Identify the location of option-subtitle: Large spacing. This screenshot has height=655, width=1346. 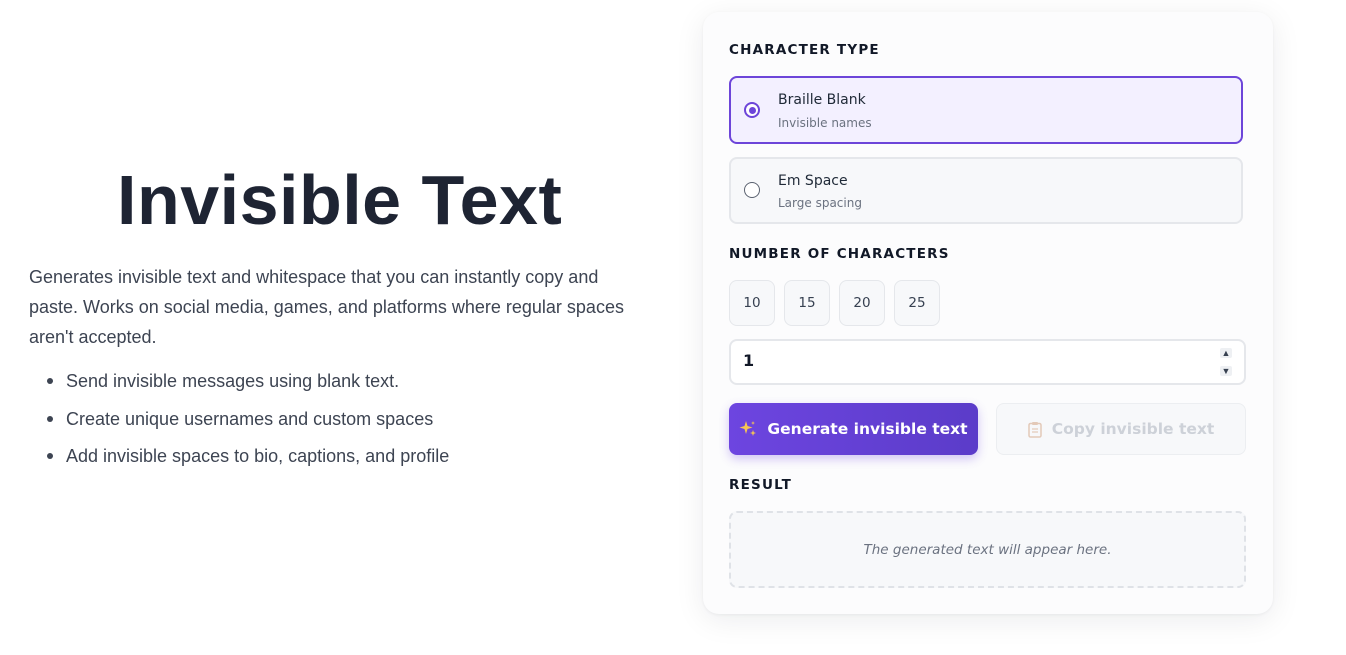
(820, 203).